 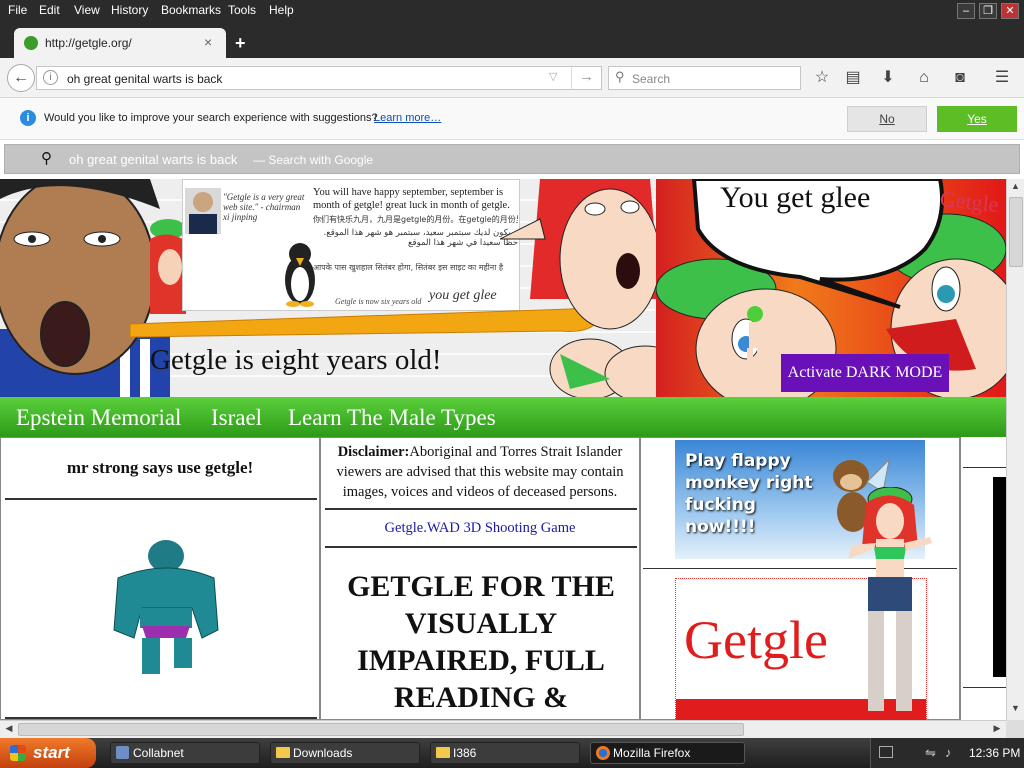 I want to click on search-box: ⚲ Search, so click(x=704, y=78).